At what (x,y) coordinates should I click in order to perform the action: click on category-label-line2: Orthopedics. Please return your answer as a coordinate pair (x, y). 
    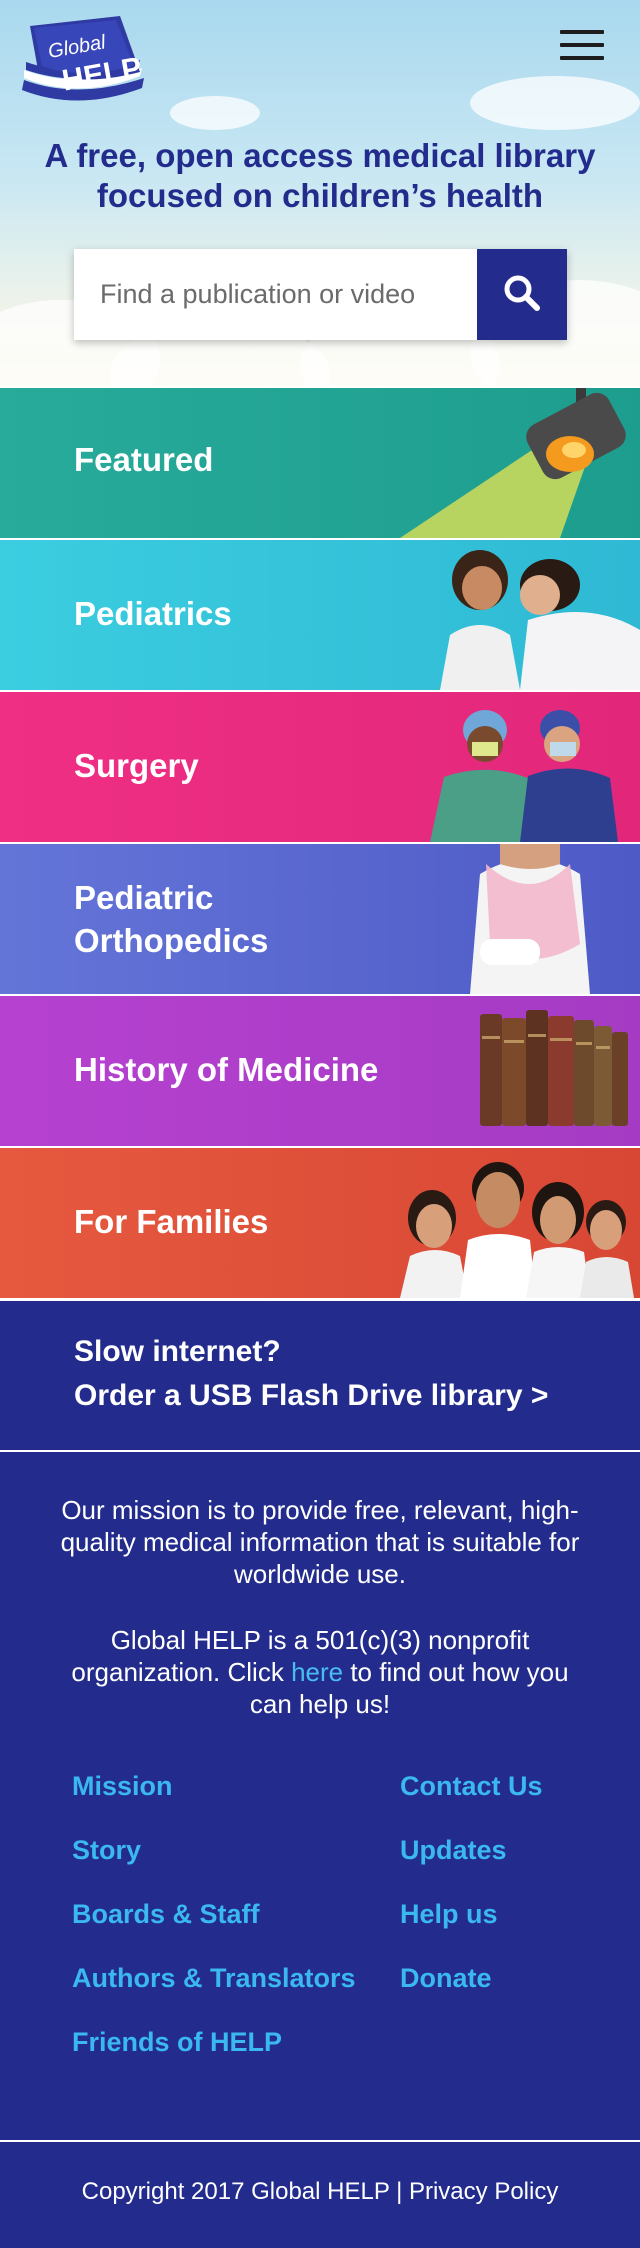
    Looking at the image, I should click on (171, 940).